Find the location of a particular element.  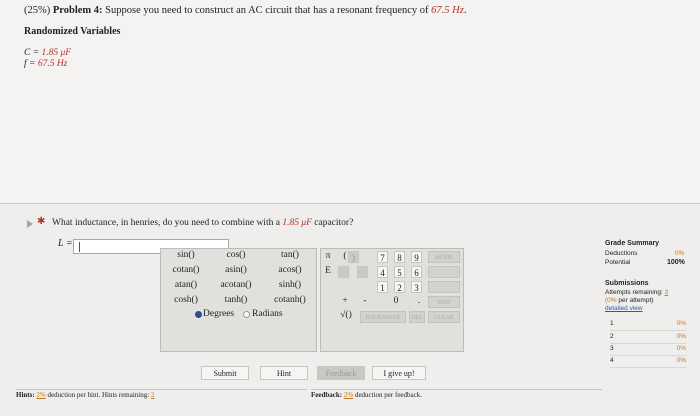

expand-arrow-icon is located at coordinates (30, 224).